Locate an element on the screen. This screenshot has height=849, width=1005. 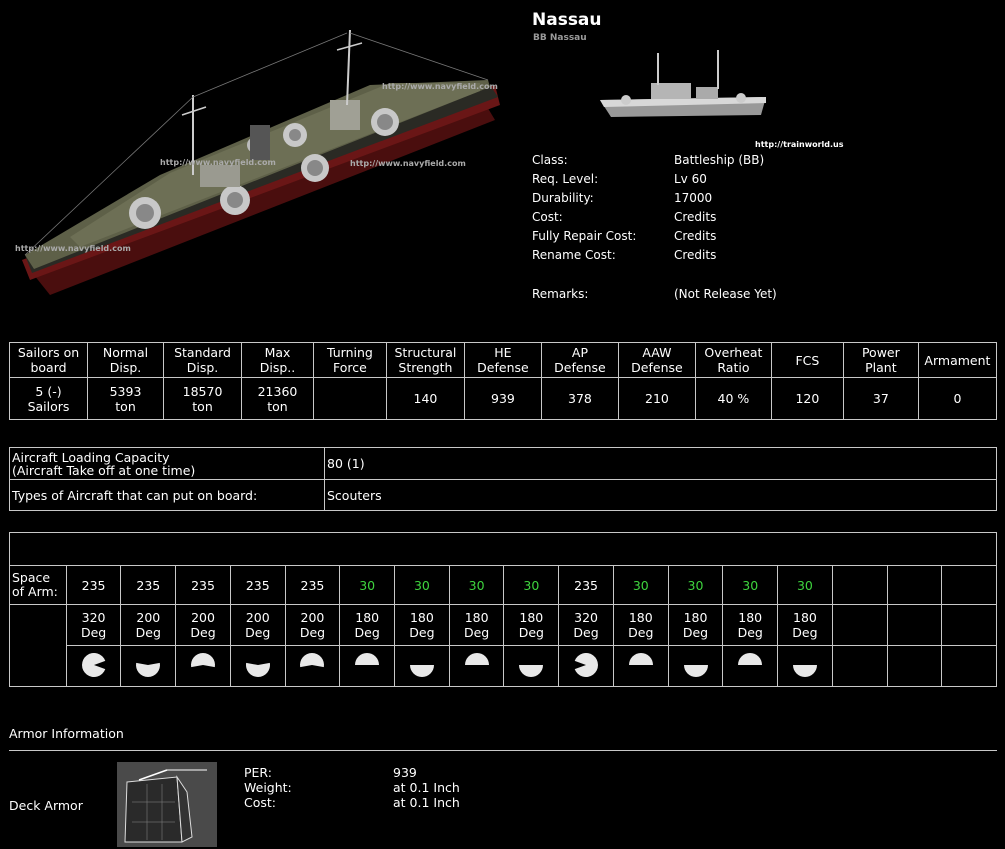
spec-value: Battleship (BB) is located at coordinates (719, 160).